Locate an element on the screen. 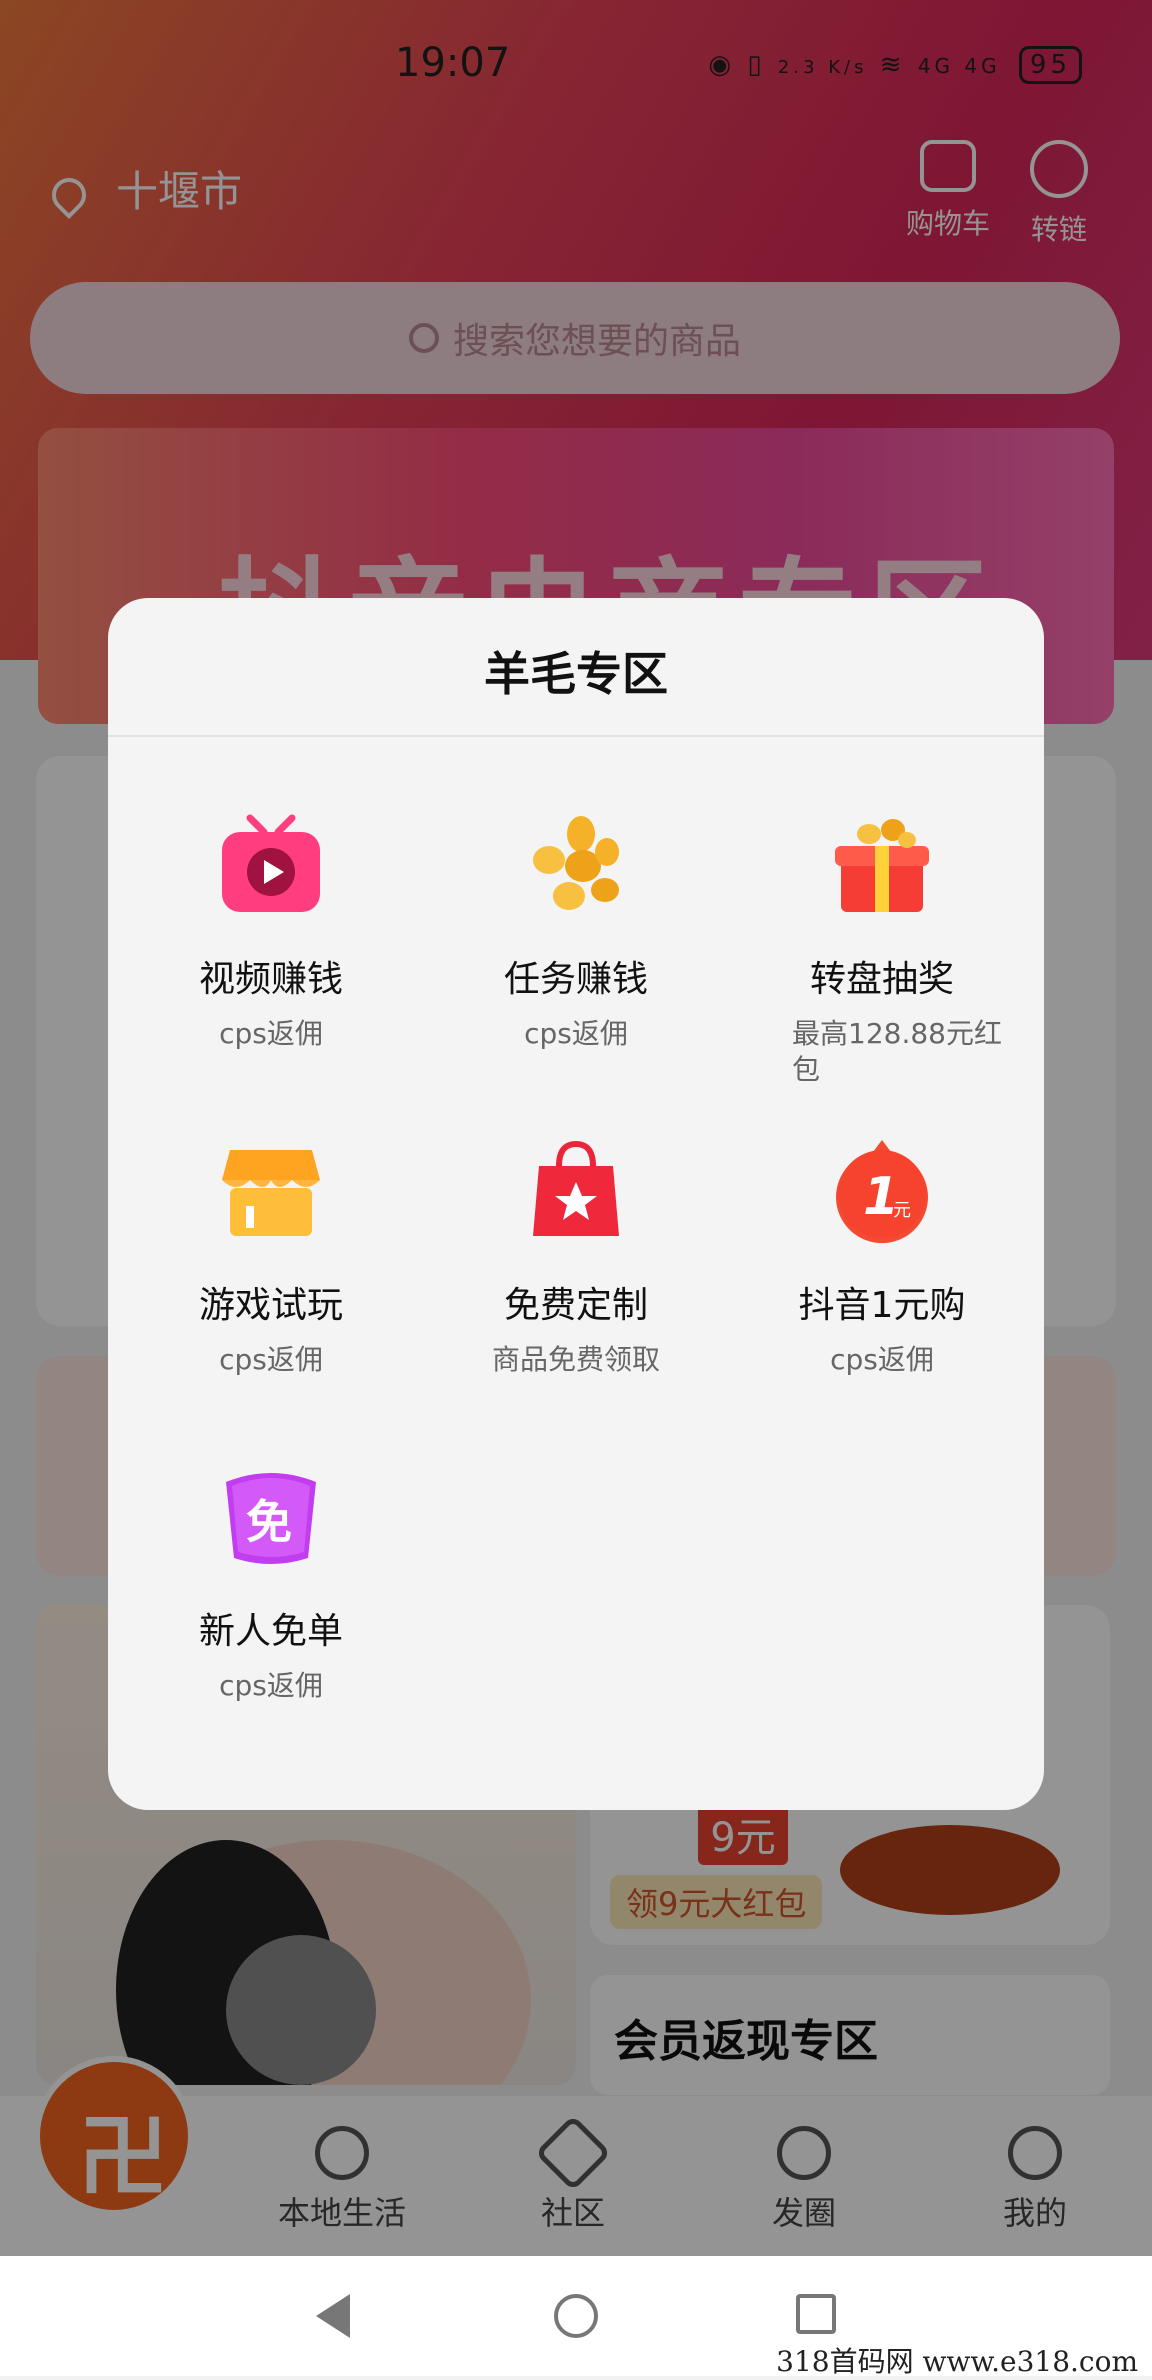 The width and height of the screenshot is (1152, 2380). watermark: 318首码网 www.e318.com is located at coordinates (957, 2361).